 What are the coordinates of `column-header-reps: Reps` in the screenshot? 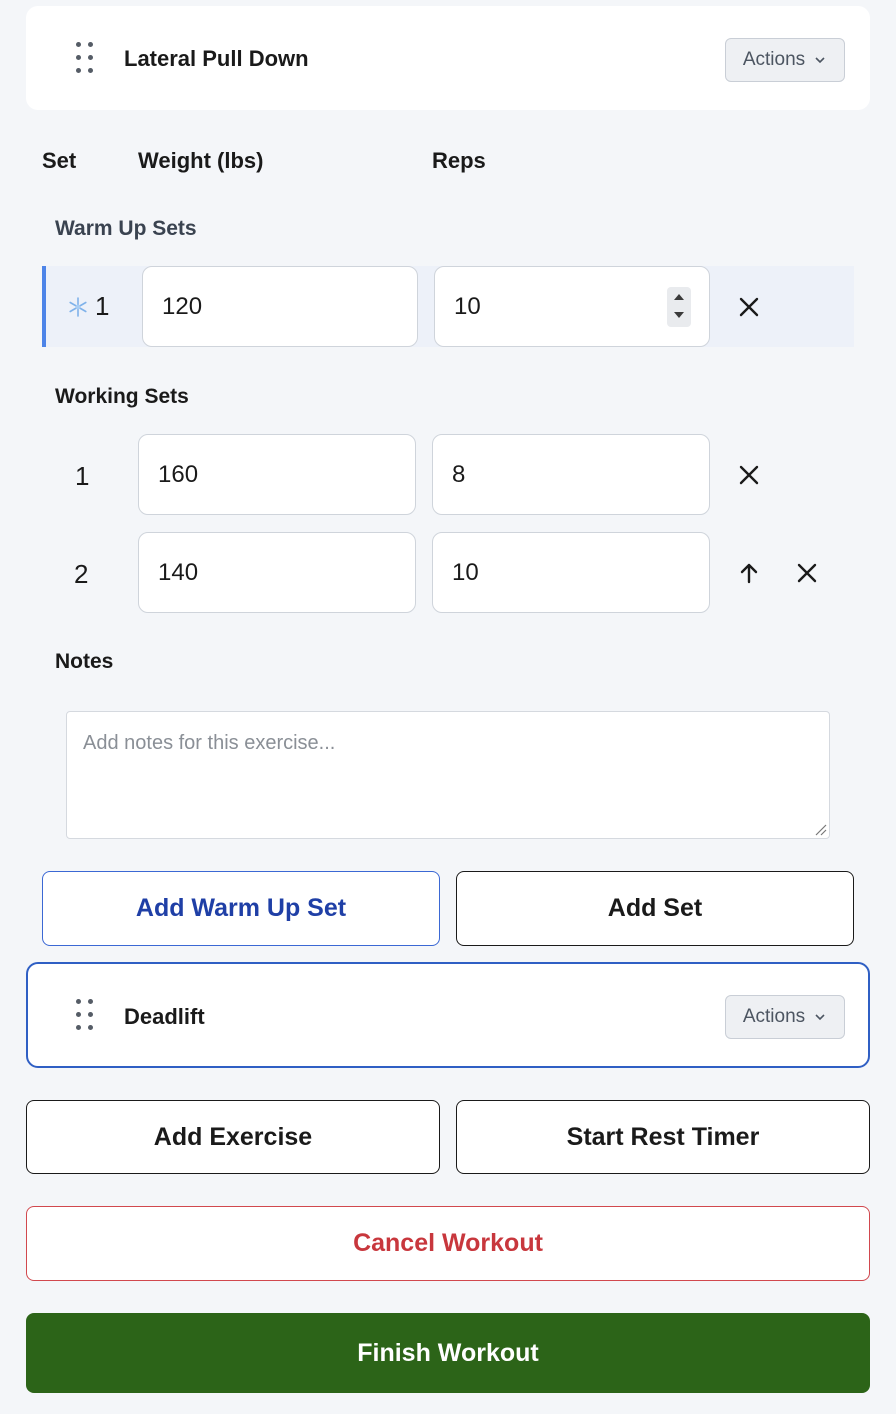 It's located at (459, 160).